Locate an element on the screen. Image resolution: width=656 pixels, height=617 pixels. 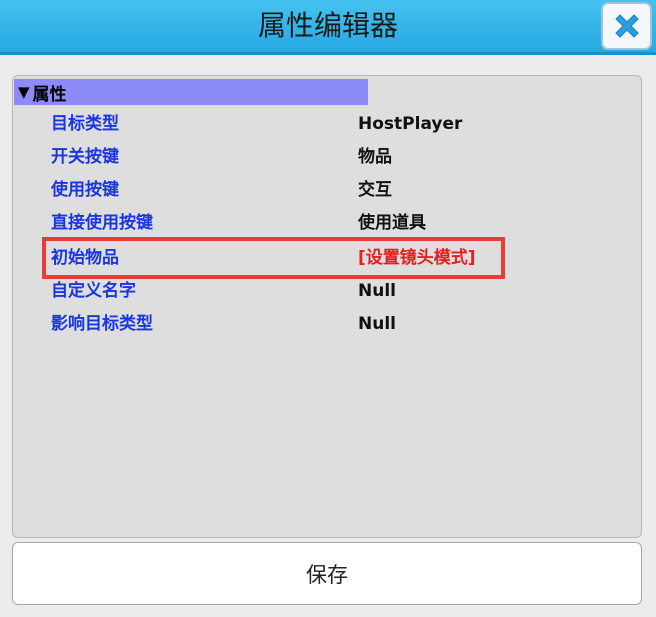
close-button is located at coordinates (626, 26).